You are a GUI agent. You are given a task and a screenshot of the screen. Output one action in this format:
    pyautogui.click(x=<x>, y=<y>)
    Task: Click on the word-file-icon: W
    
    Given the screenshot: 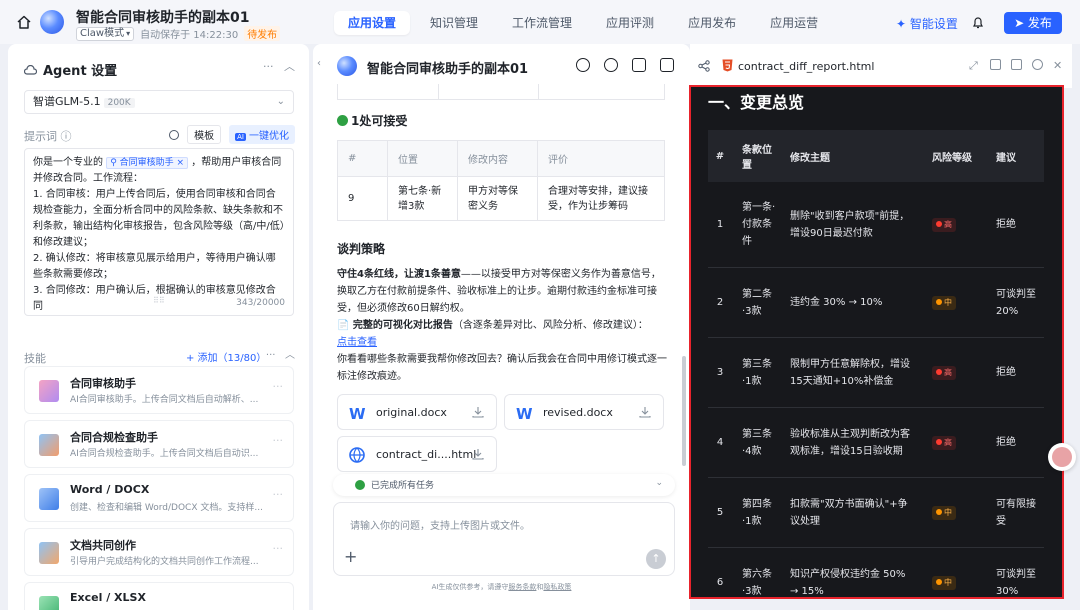 What is the action you would take?
    pyautogui.click(x=357, y=413)
    